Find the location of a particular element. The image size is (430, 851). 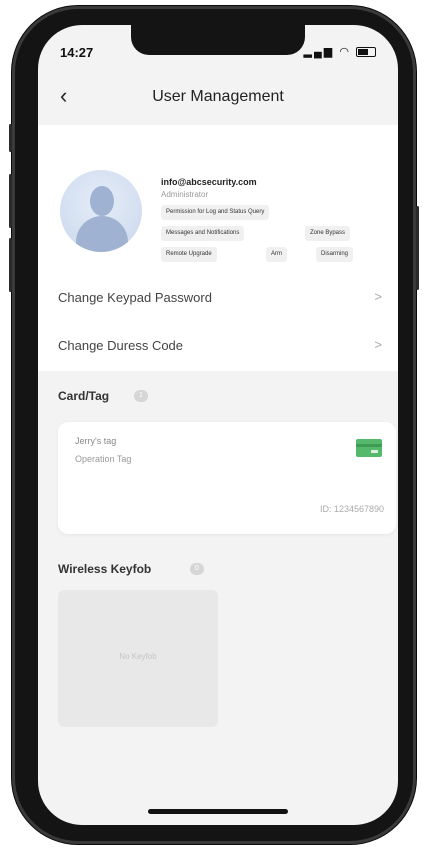

volume-down-button is located at coordinates (10, 265).